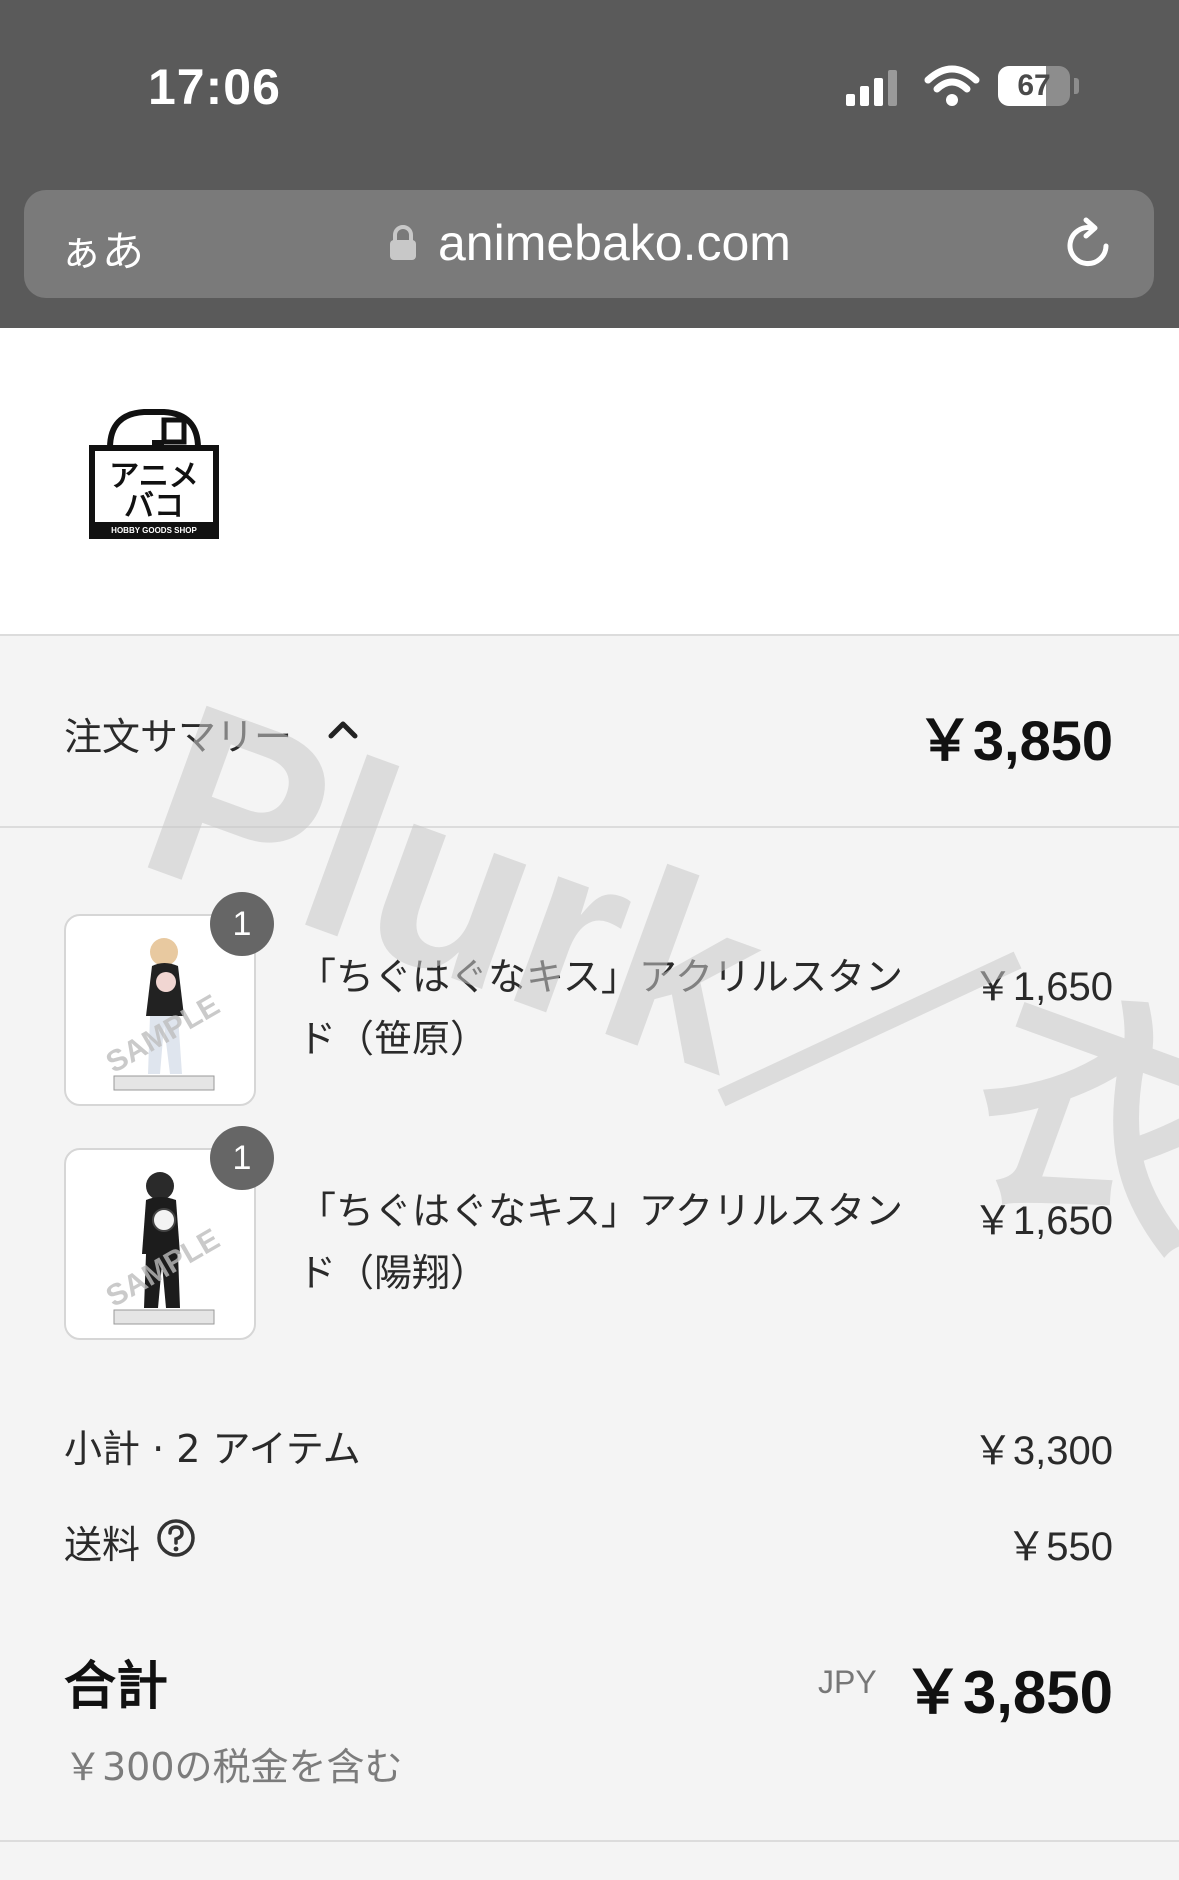  I want to click on url-text: animebako.com, so click(614, 243).